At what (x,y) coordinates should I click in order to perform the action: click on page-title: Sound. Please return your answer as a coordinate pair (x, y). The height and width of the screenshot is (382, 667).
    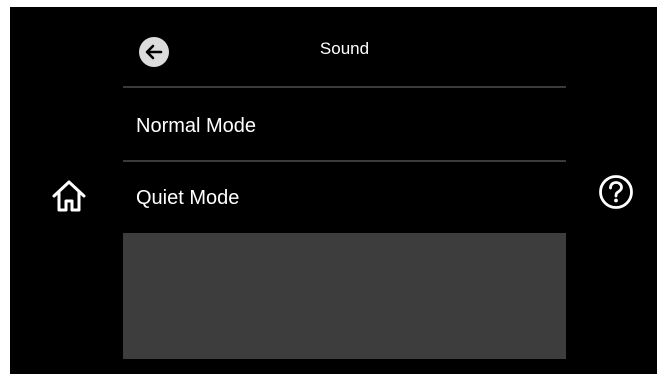
    Looking at the image, I should click on (344, 48).